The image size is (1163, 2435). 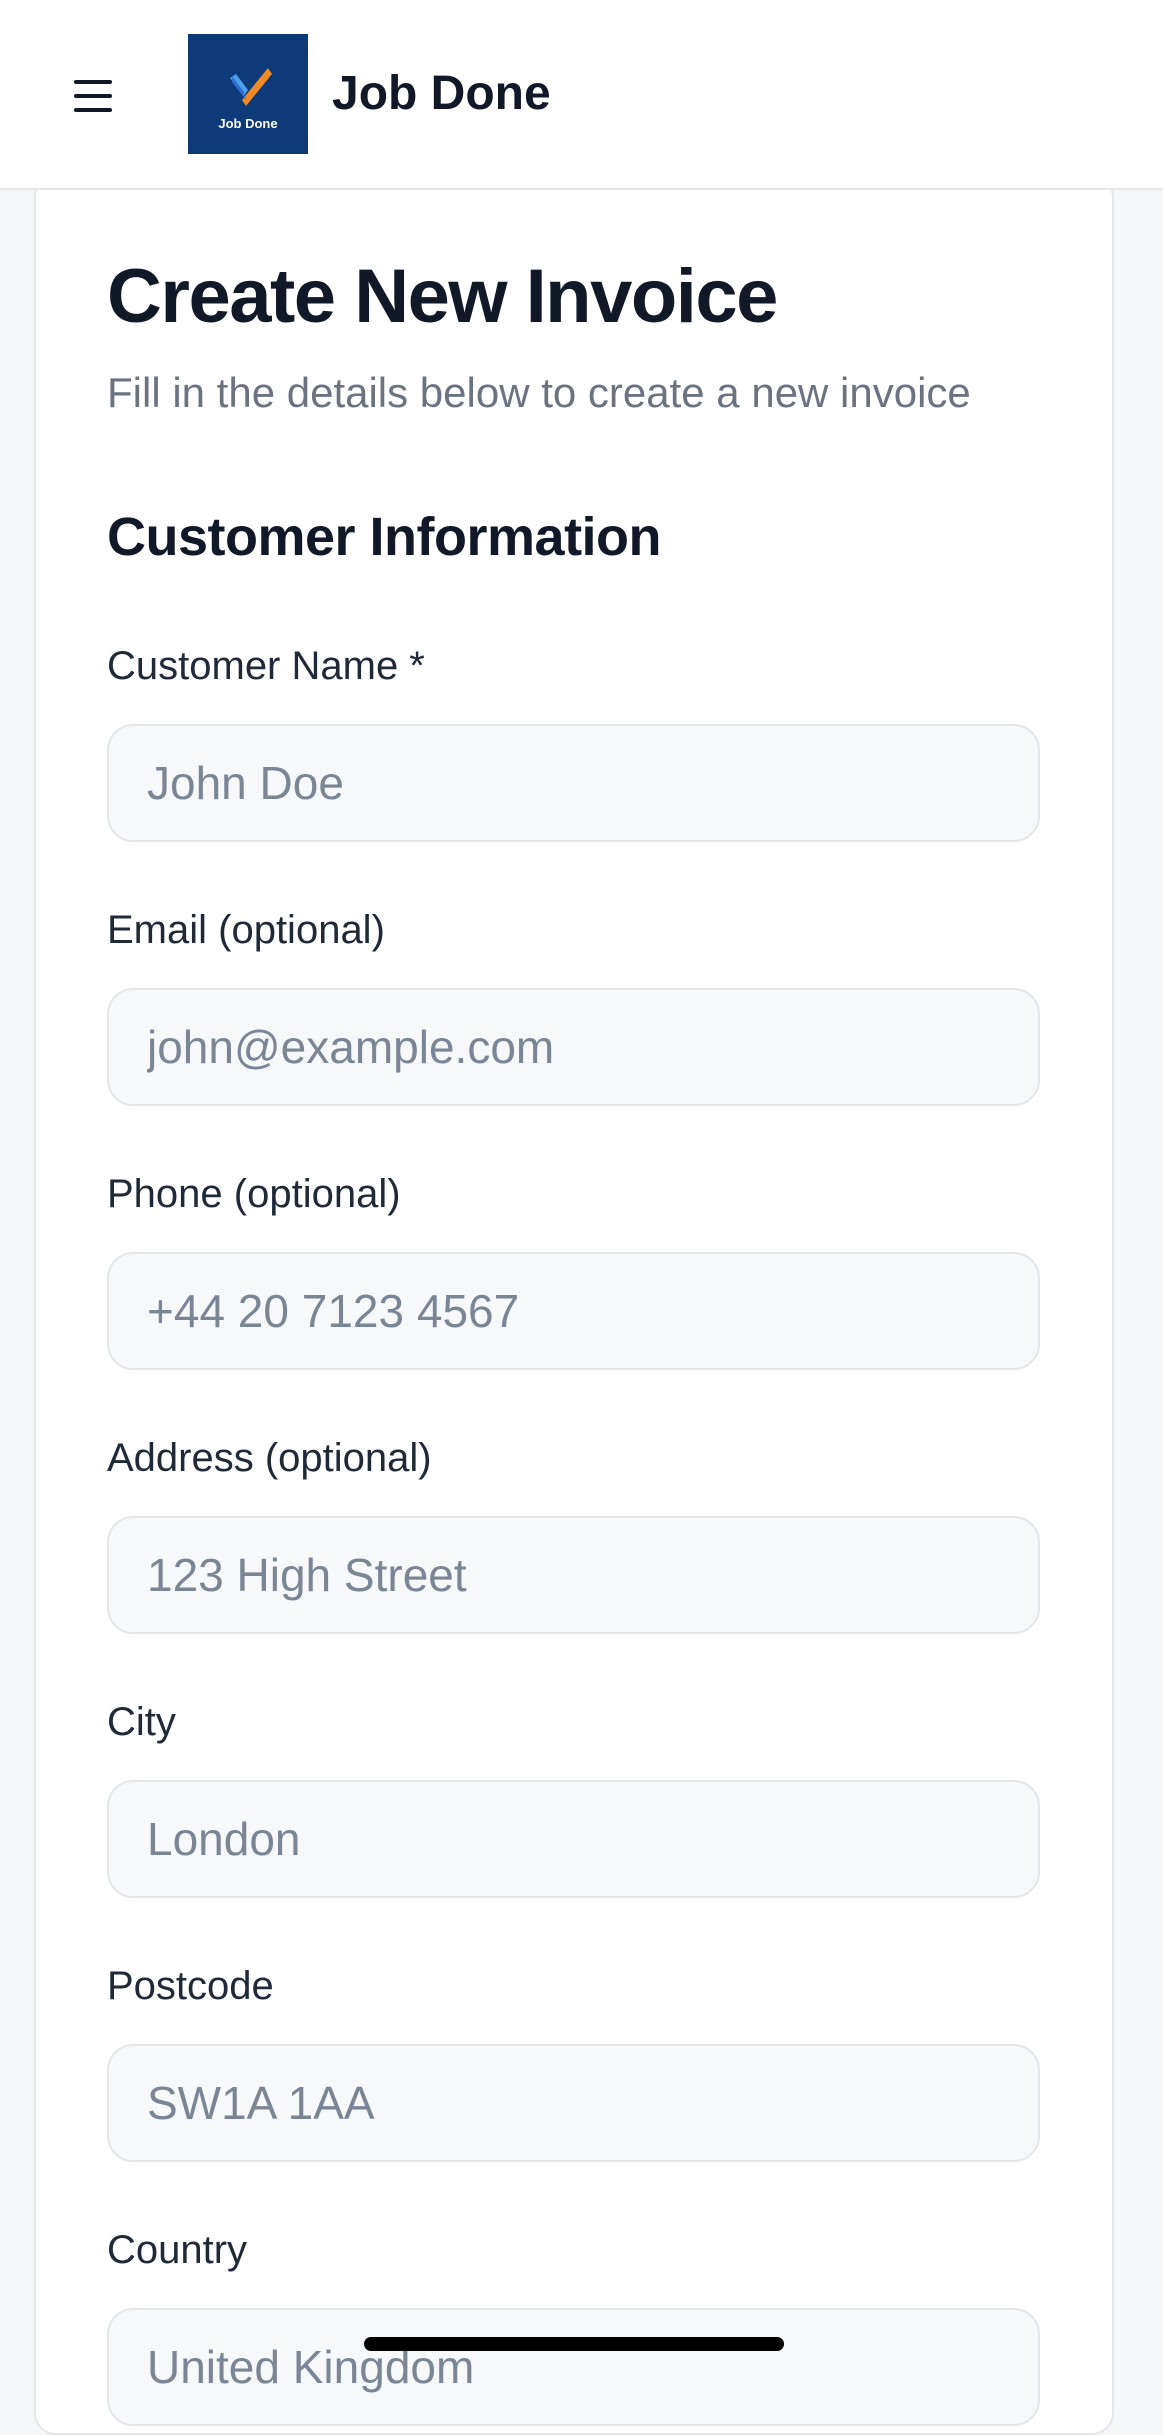 I want to click on customer-name-label: Customer Name *, so click(x=266, y=666).